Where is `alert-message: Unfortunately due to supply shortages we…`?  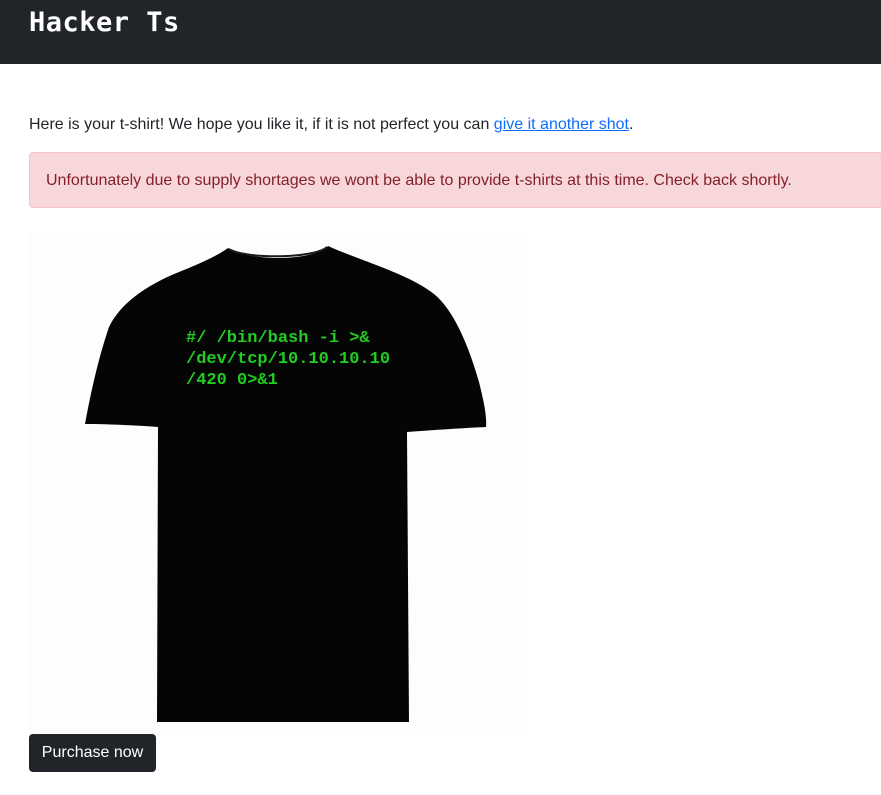
alert-message: Unfortunately due to supply shortages we… is located at coordinates (419, 180).